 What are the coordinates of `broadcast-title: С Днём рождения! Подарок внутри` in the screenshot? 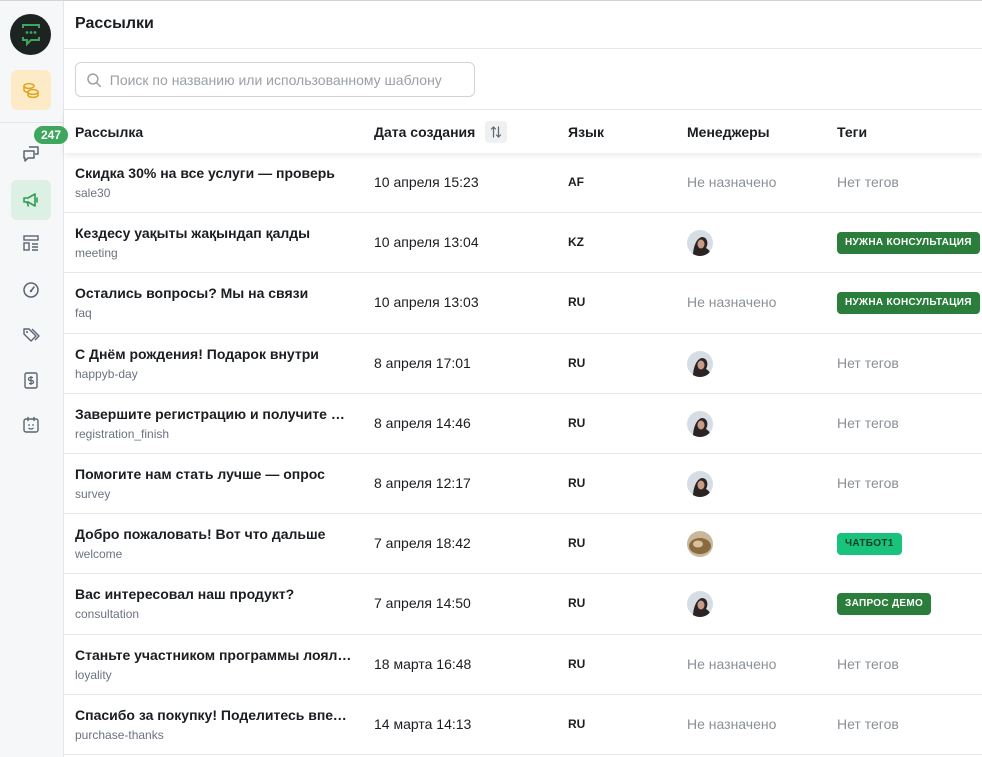 It's located at (214, 354).